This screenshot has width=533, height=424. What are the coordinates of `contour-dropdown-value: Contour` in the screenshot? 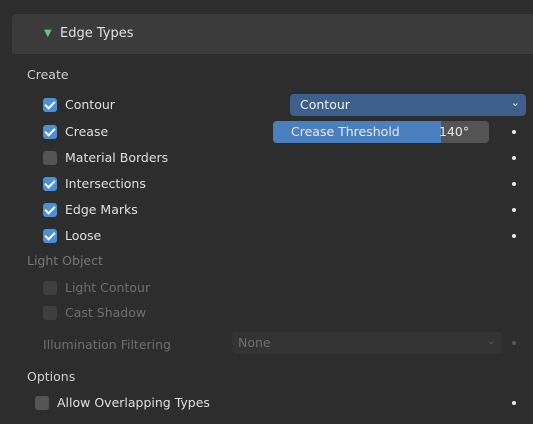 It's located at (325, 104).